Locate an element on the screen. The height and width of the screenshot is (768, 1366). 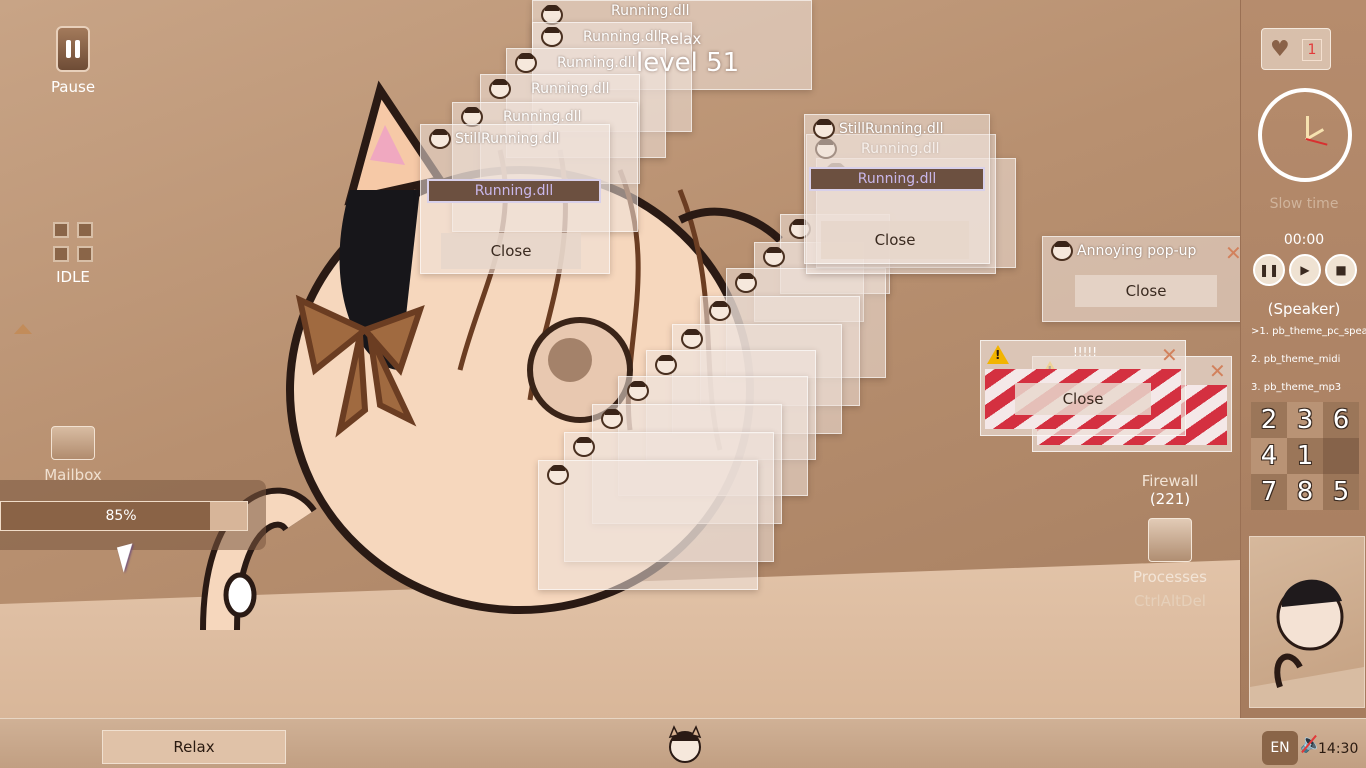
taskbar-clock: 14:30 is located at coordinates (1338, 749).